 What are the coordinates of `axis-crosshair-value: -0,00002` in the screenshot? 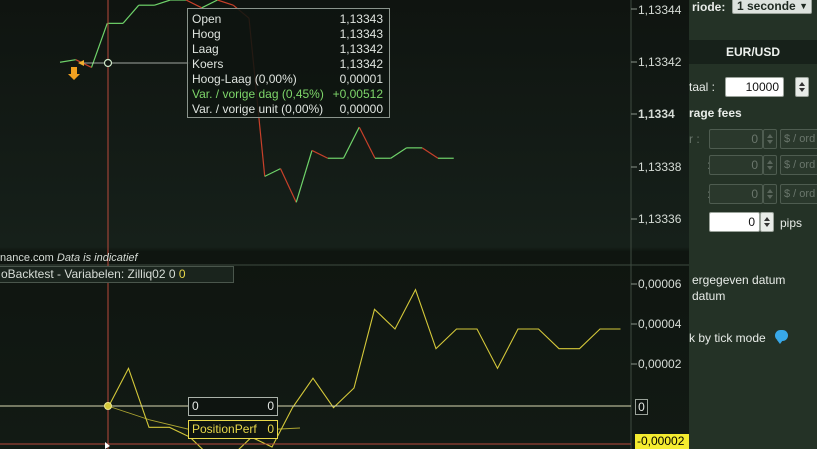 It's located at (662, 441).